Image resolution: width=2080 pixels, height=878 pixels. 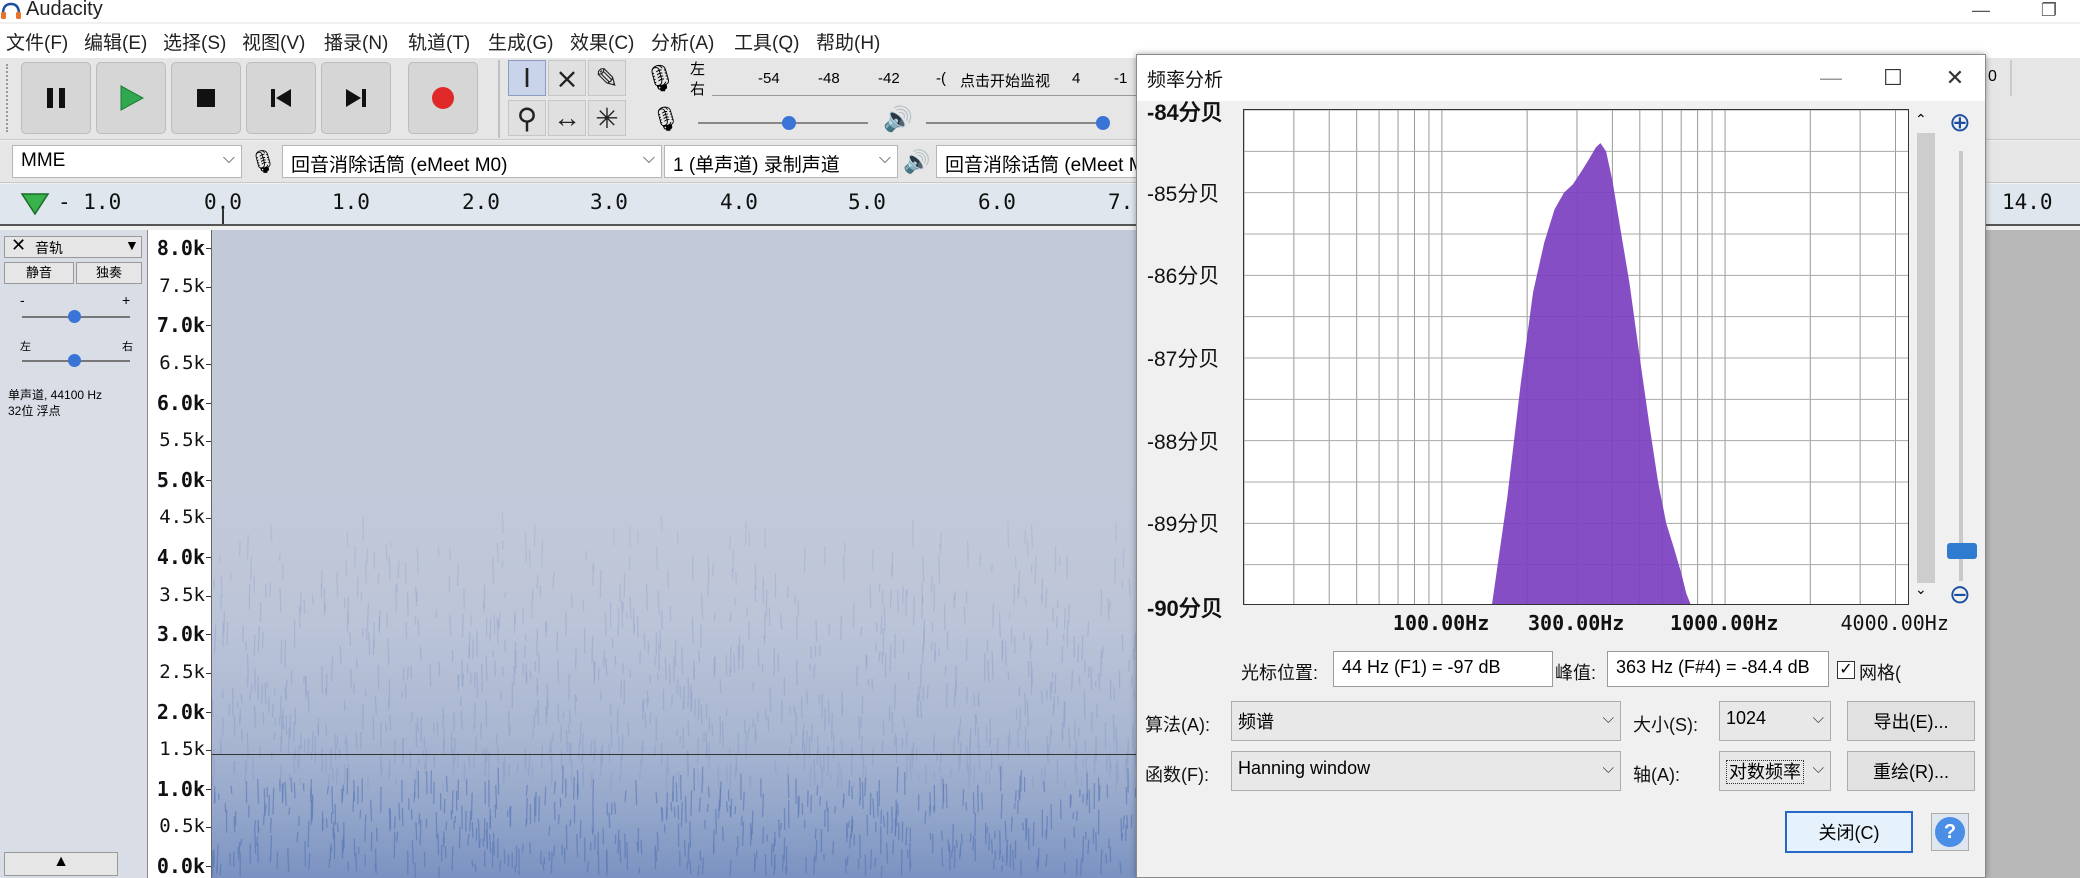 What do you see at coordinates (351, 202) in the screenshot?
I see `timeline-label: 1.0` at bounding box center [351, 202].